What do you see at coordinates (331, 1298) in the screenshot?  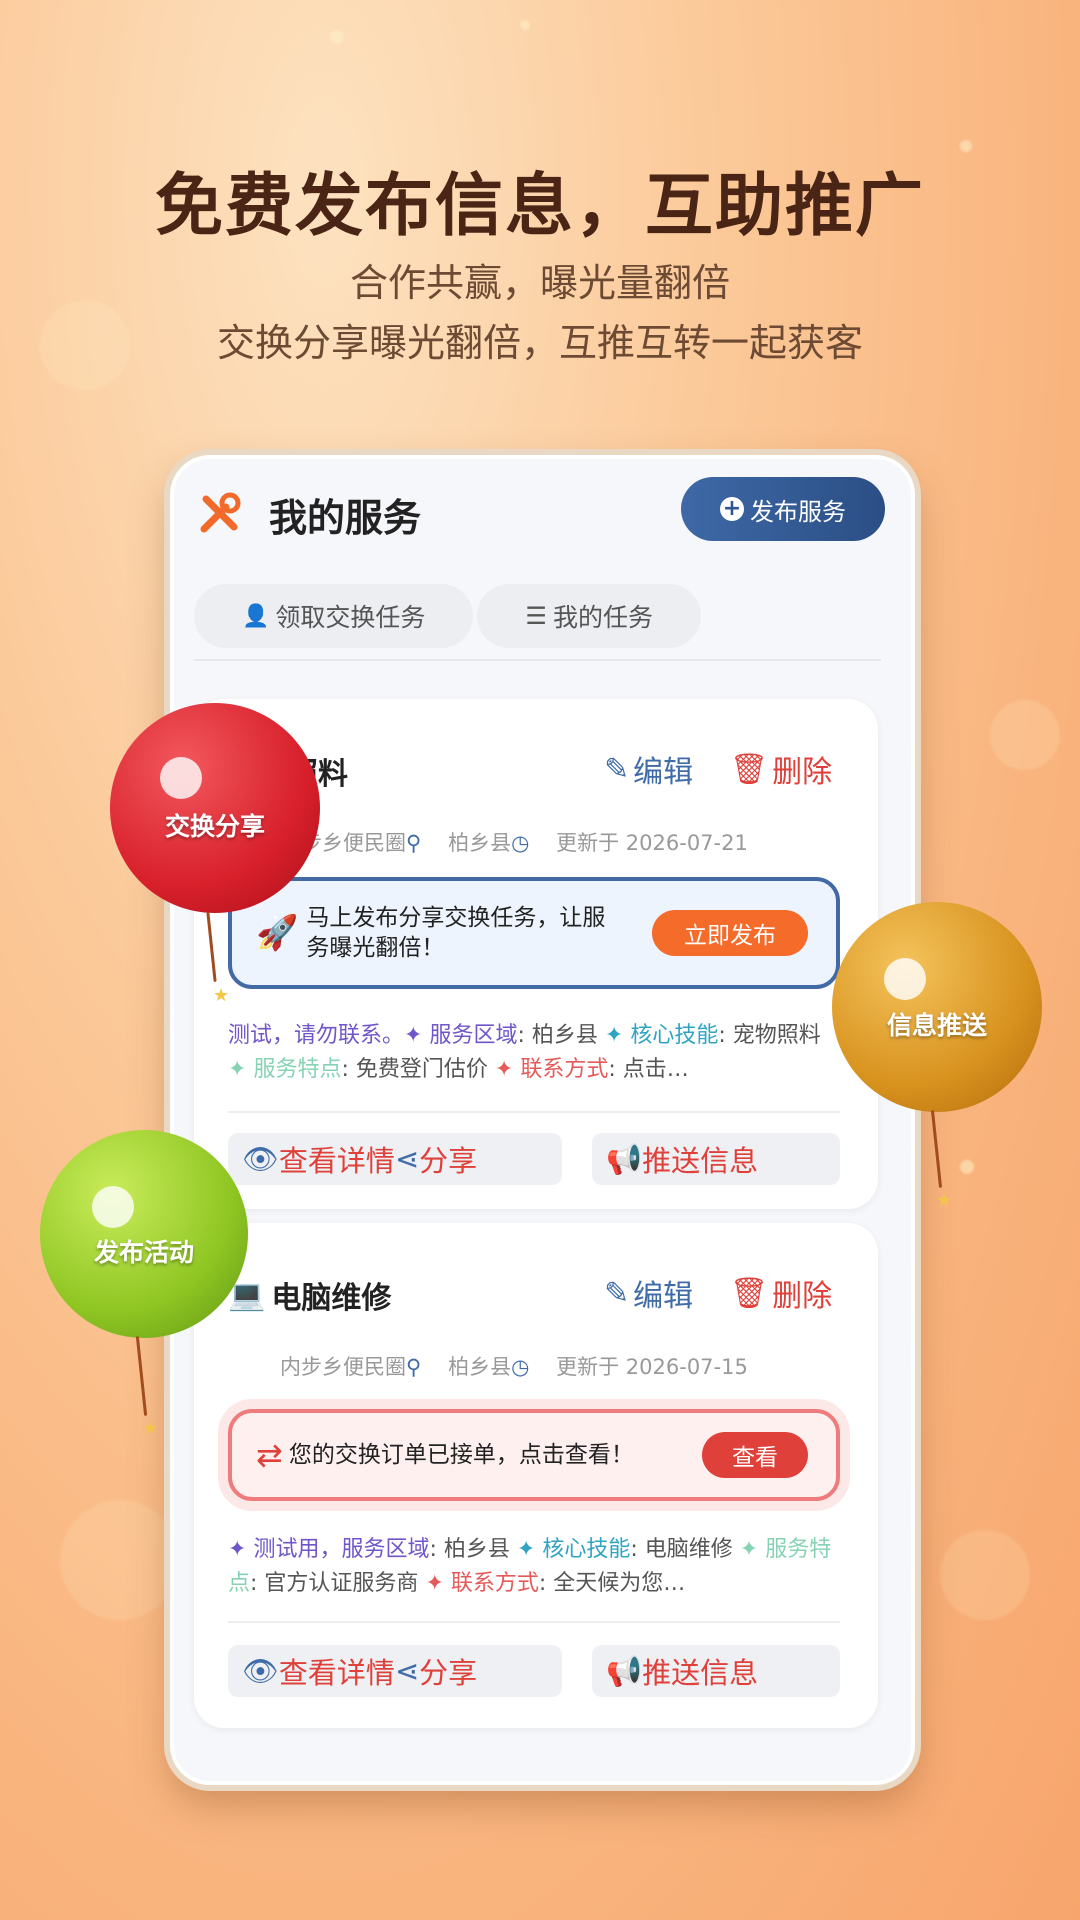 I see `service-title: 电脑维修` at bounding box center [331, 1298].